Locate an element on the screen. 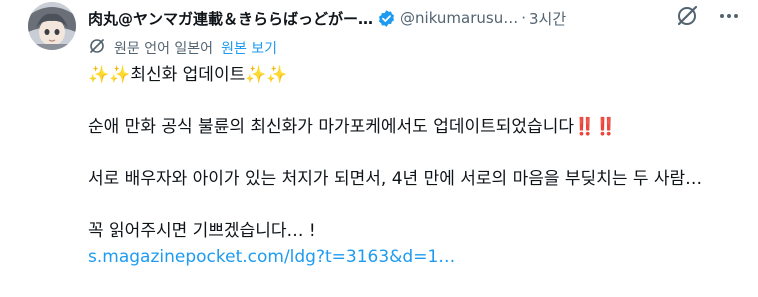 The width and height of the screenshot is (758, 297). translation-notice: 원문 언어 일본어 원본 보기 is located at coordinates (182, 48).